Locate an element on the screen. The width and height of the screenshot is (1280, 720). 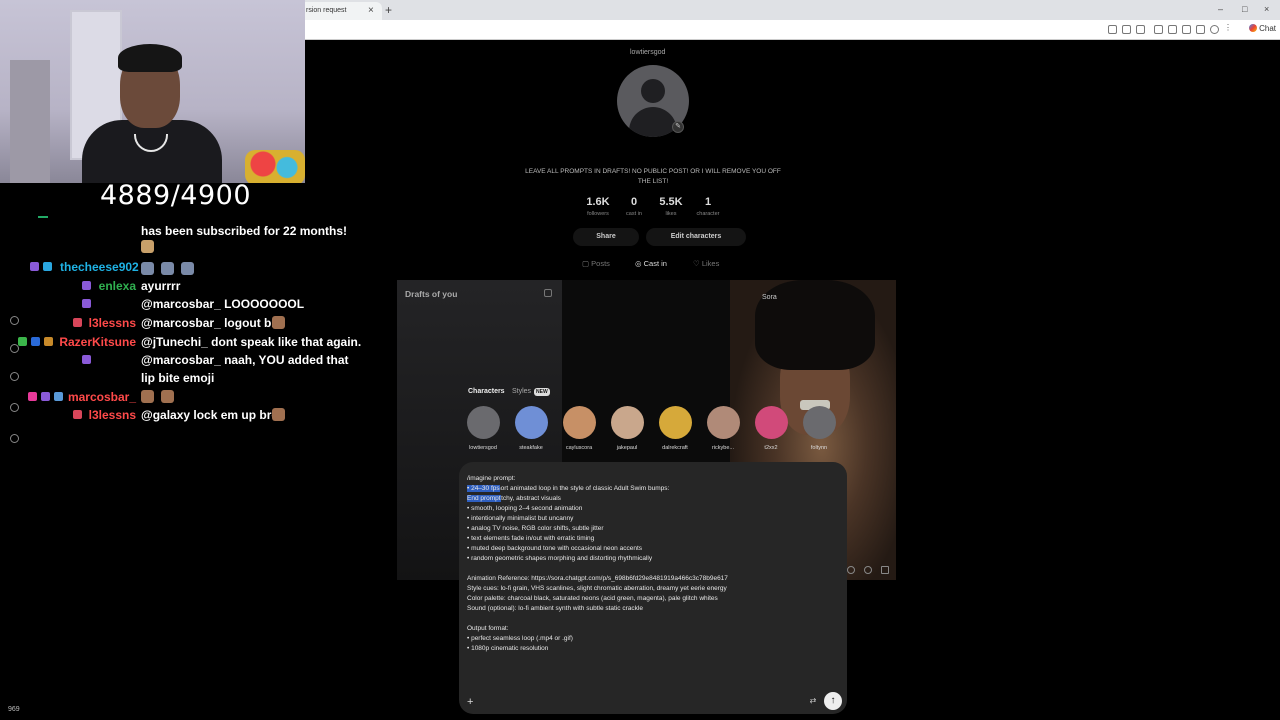
streamer-hair is located at coordinates (150, 58).